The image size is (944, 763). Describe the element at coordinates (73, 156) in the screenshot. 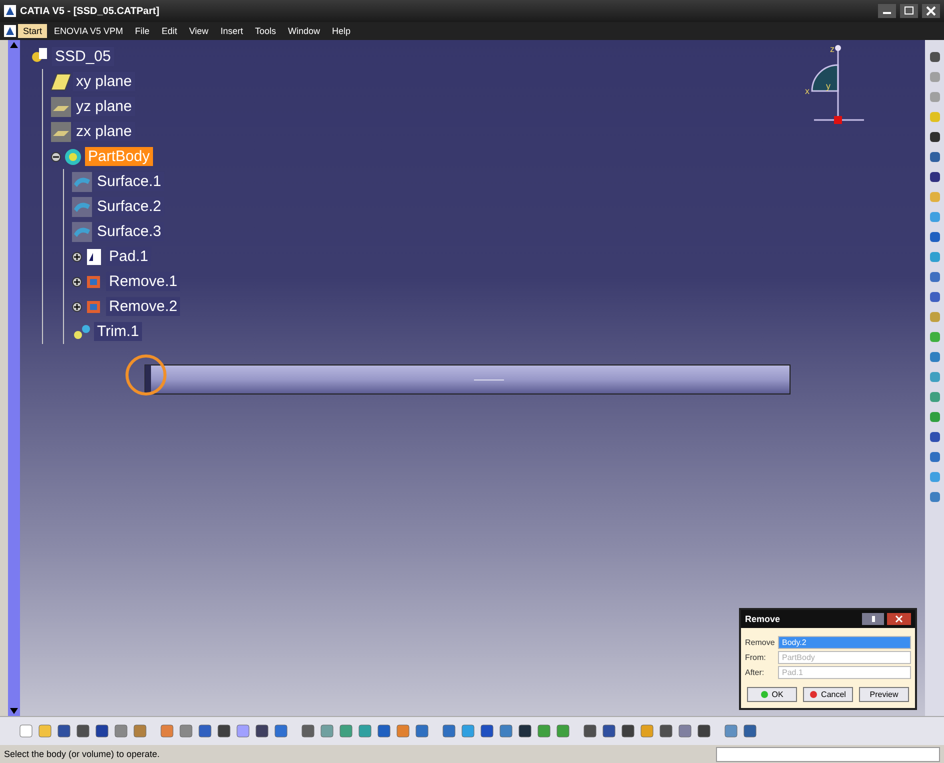

I see `gear-icon` at that location.